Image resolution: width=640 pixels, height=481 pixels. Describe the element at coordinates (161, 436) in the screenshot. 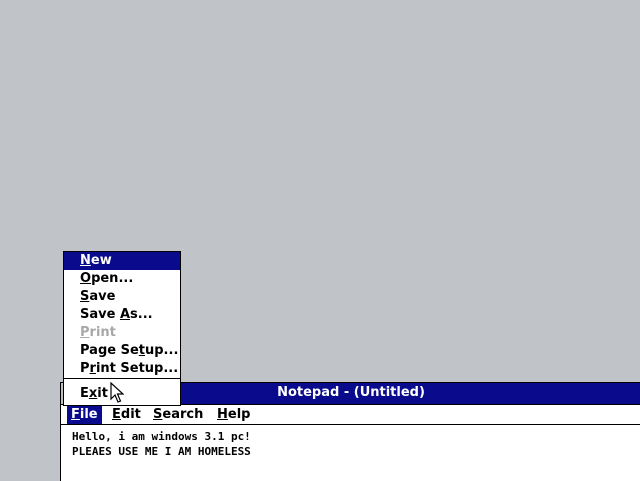

I see `text-line: Hello, i am windows 3.1 pc!` at that location.